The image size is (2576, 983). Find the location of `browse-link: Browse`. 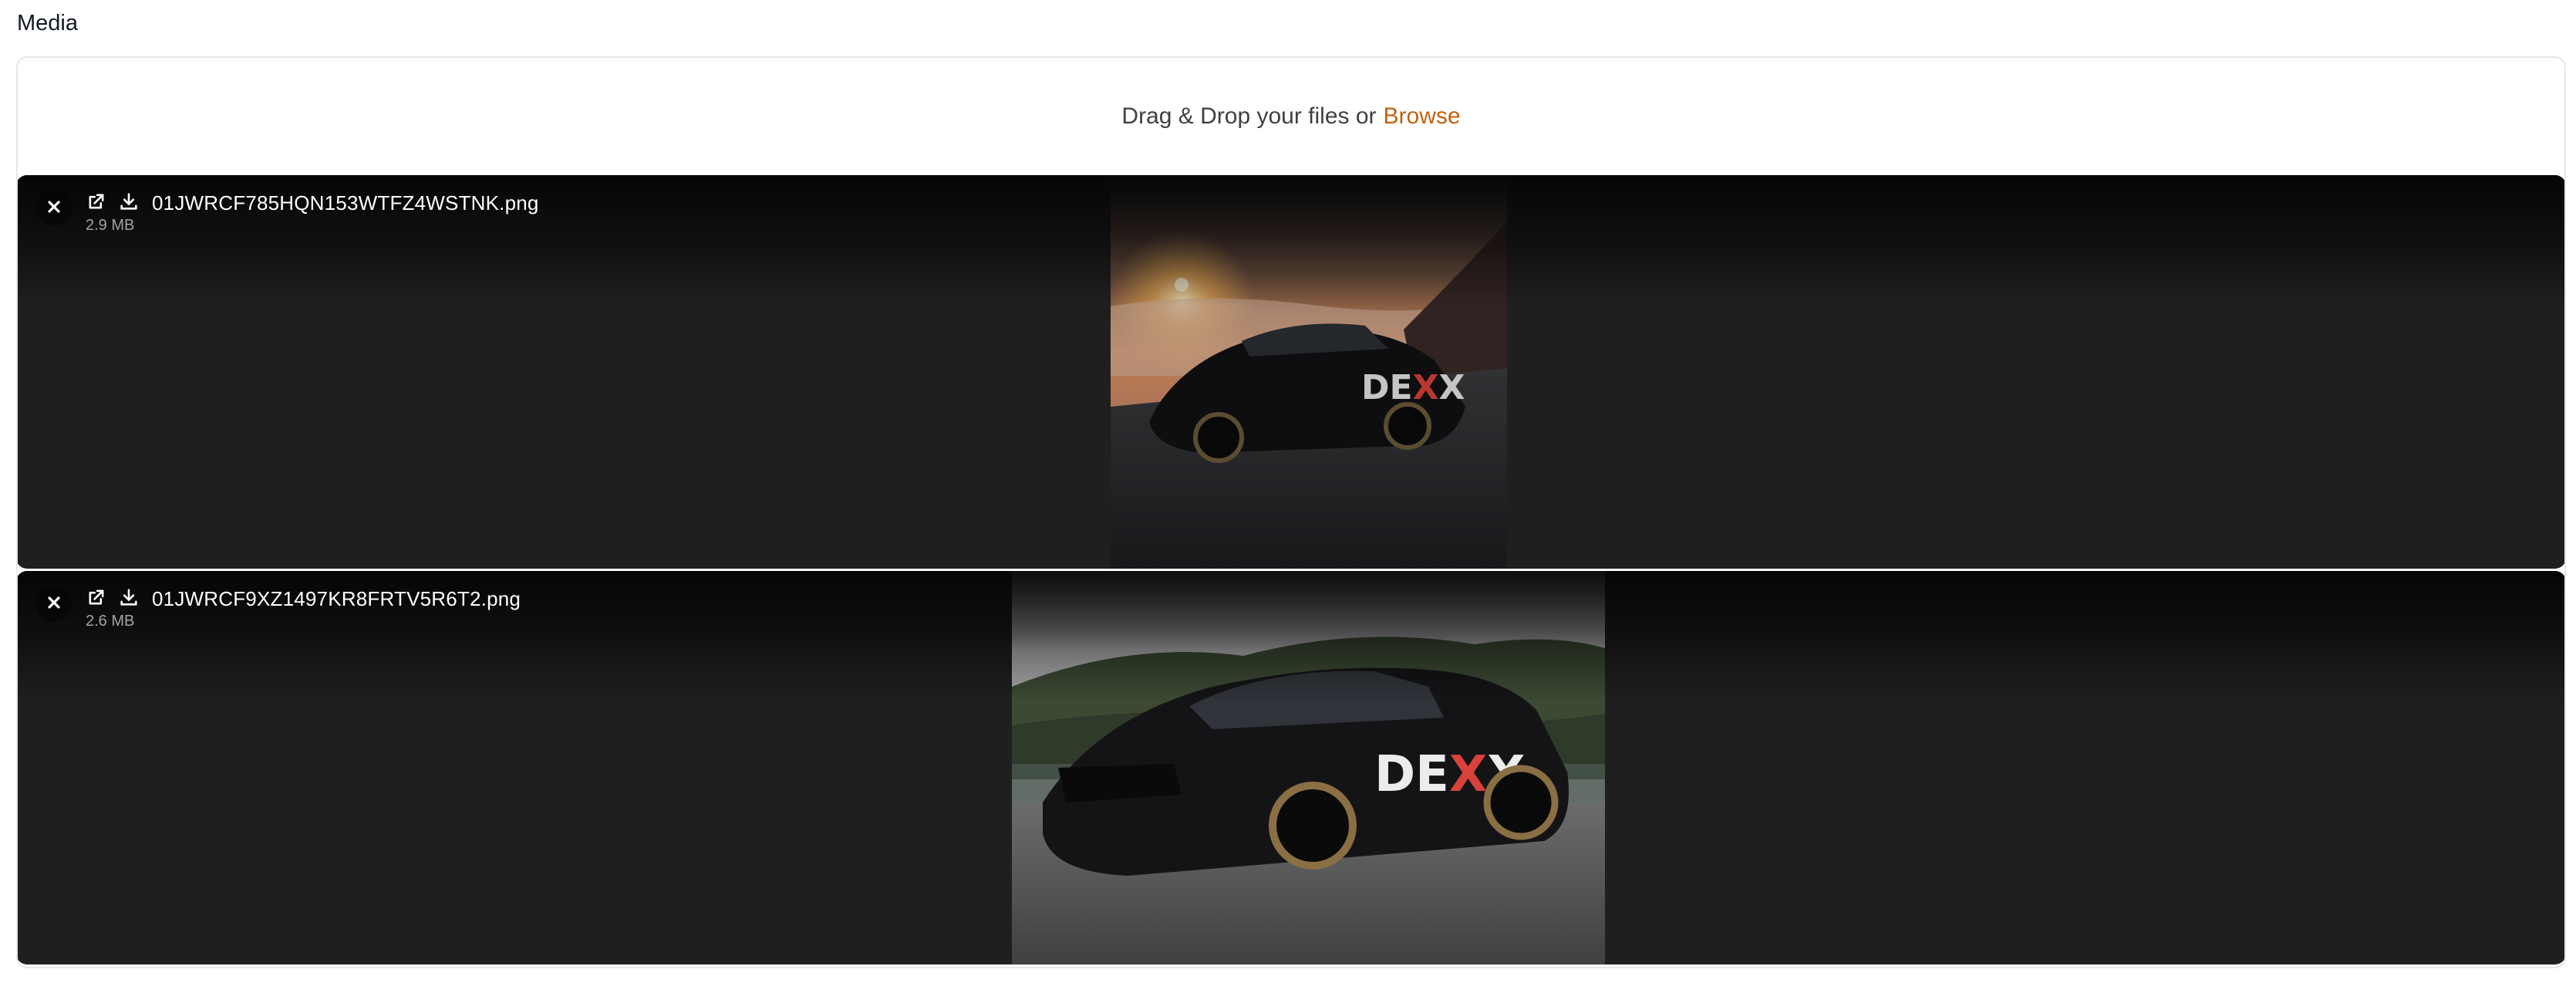

browse-link: Browse is located at coordinates (1422, 116).